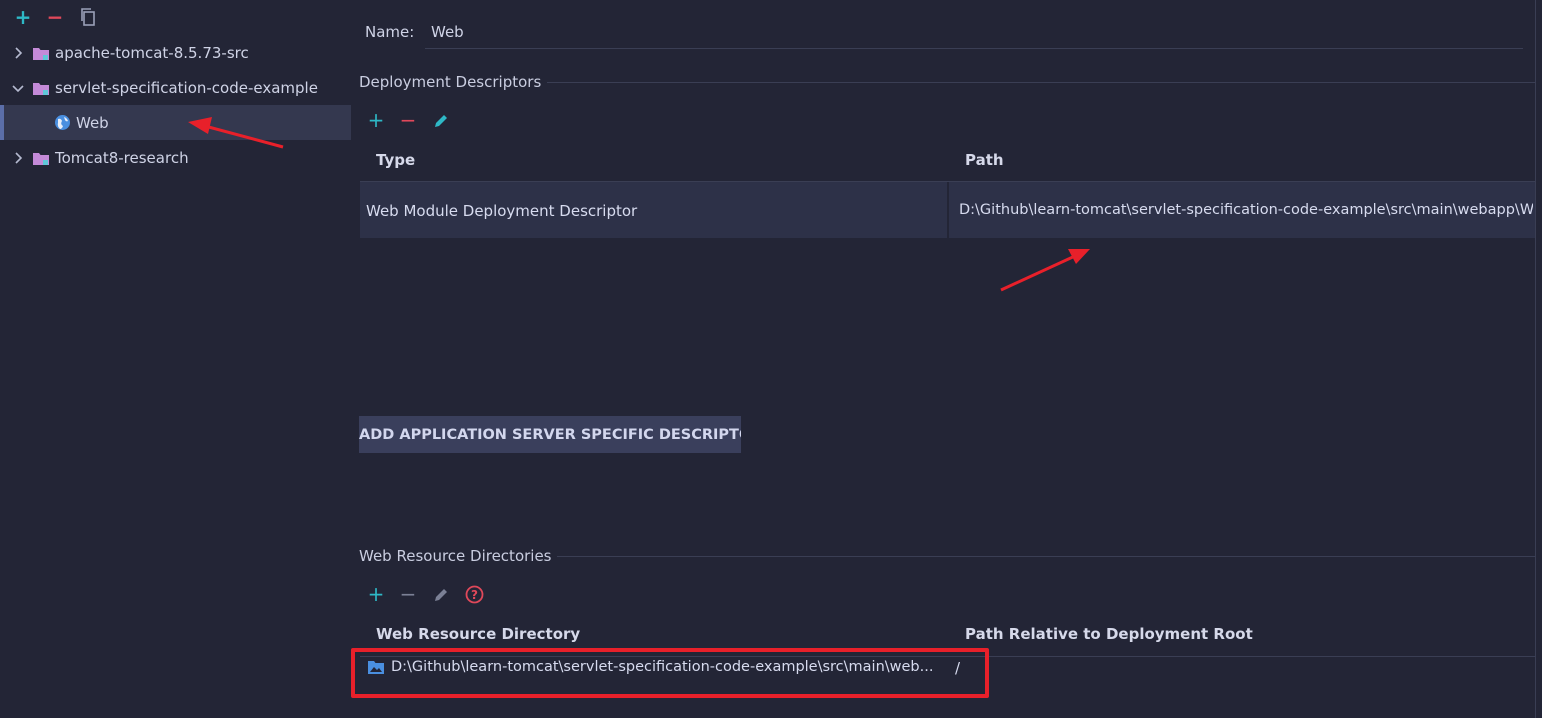  Describe the element at coordinates (948, 210) in the screenshot. I see `column-divider` at that location.